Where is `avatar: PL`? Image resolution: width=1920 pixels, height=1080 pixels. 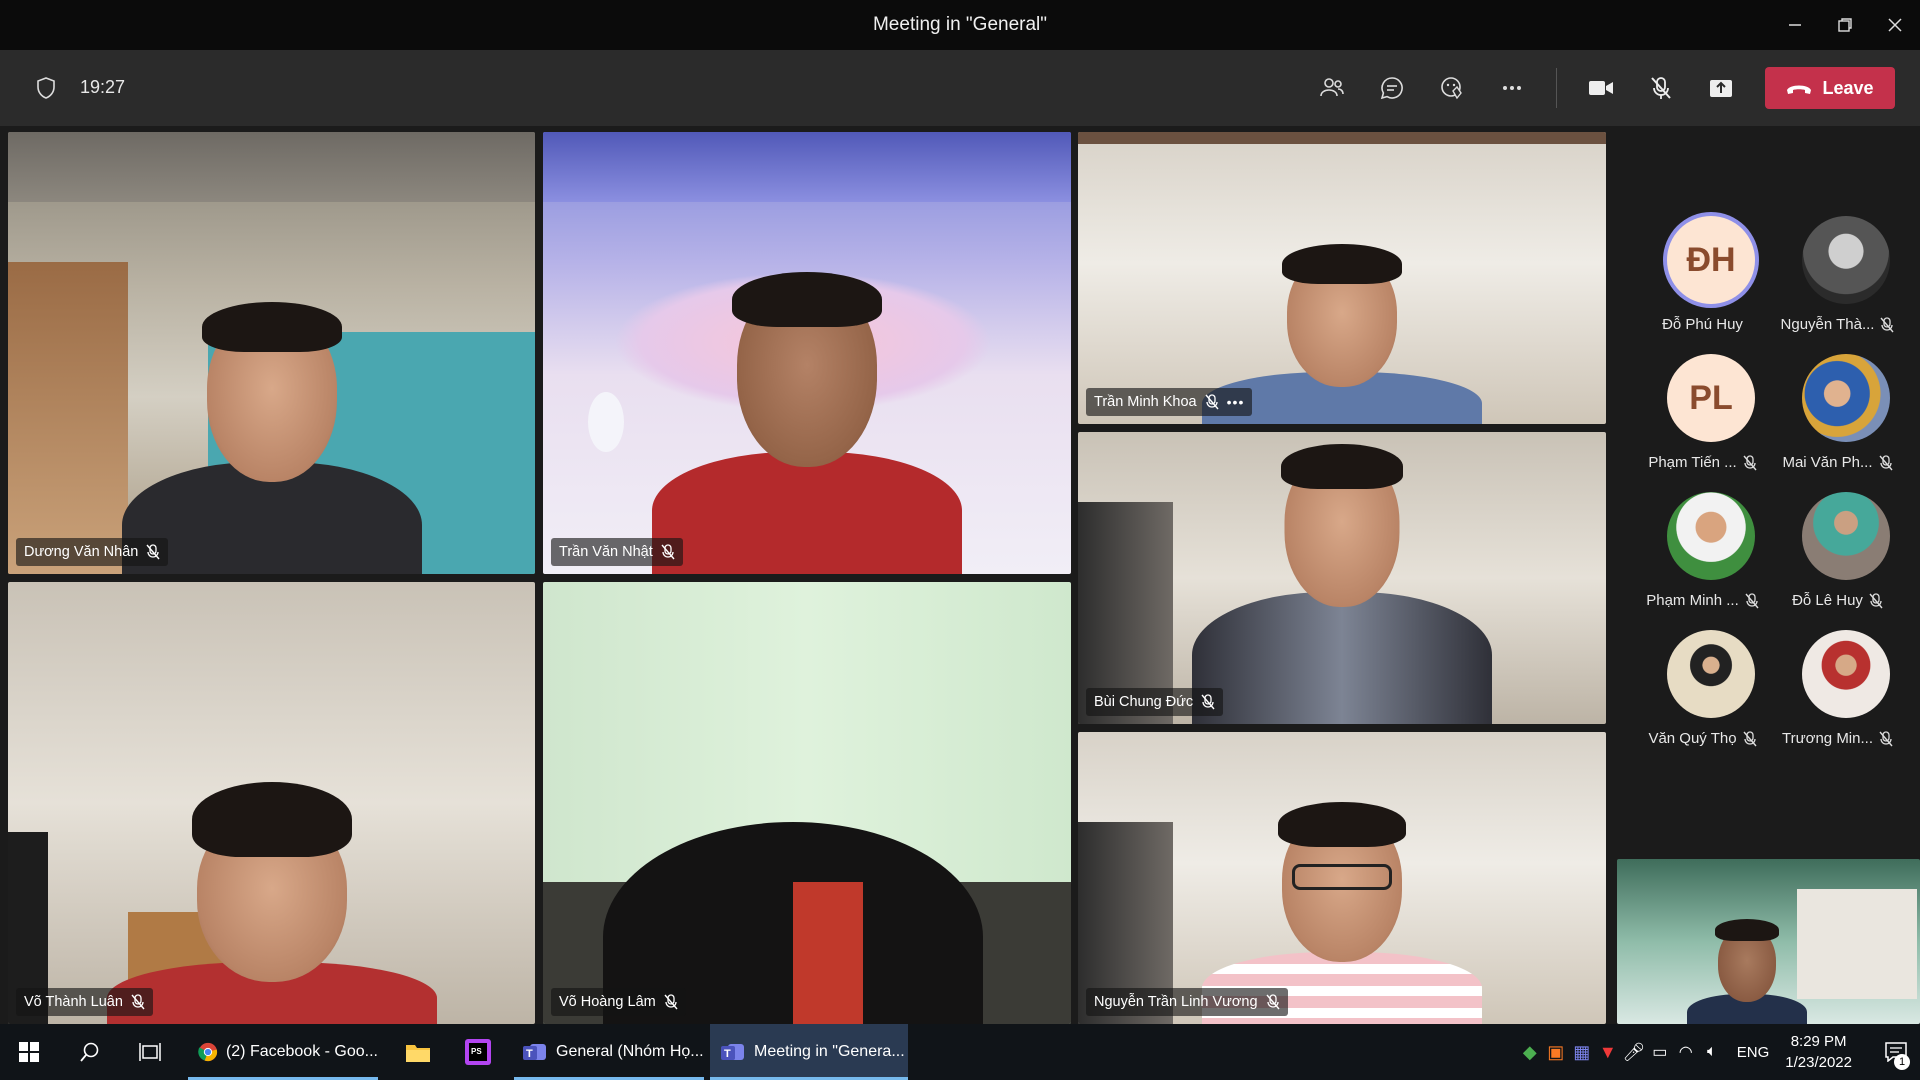
avatar: PL is located at coordinates (1711, 398).